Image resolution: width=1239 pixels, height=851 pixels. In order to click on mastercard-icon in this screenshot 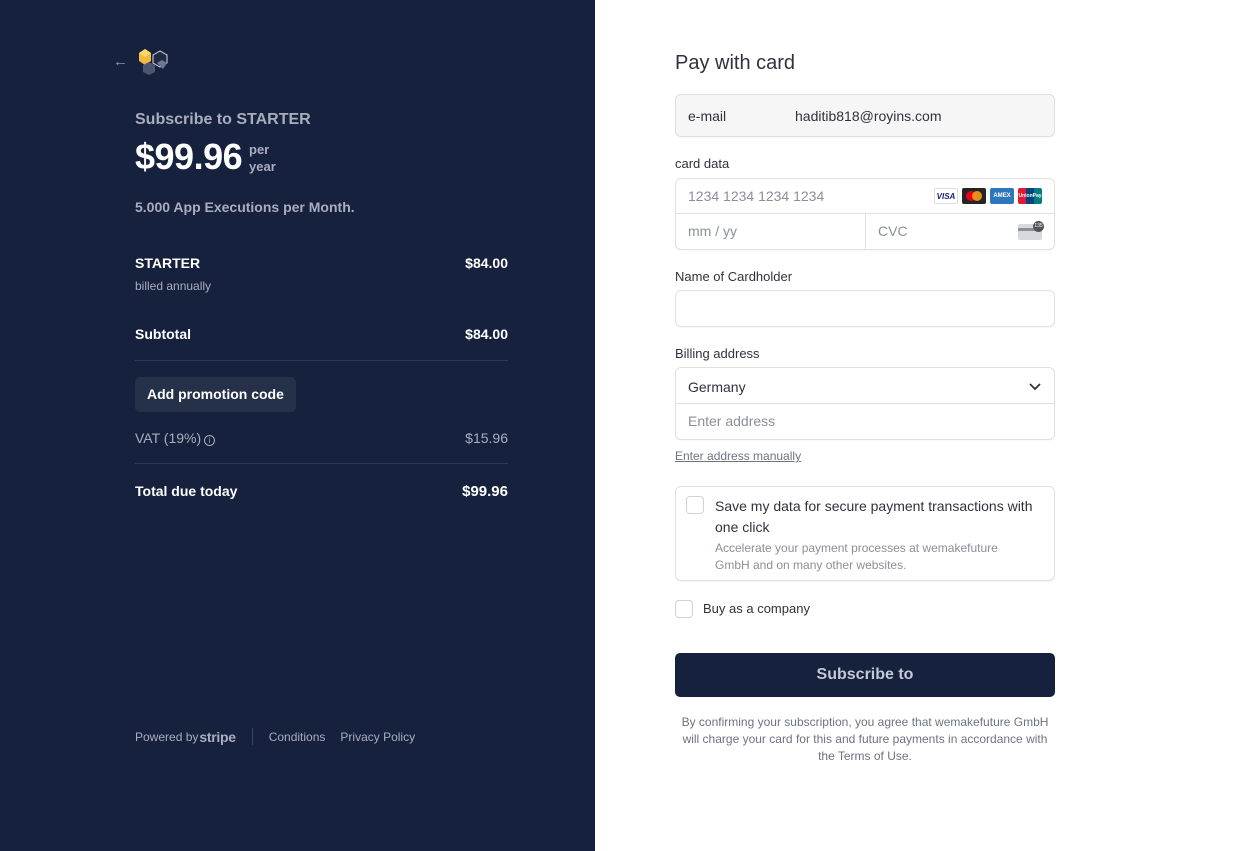, I will do `click(974, 196)`.